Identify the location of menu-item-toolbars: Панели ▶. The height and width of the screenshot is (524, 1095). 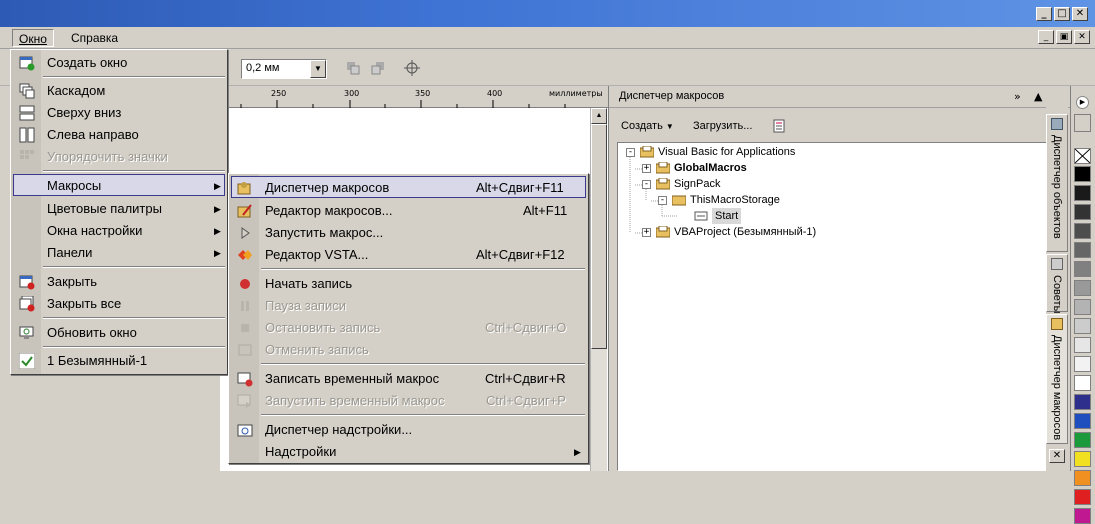
(119, 253).